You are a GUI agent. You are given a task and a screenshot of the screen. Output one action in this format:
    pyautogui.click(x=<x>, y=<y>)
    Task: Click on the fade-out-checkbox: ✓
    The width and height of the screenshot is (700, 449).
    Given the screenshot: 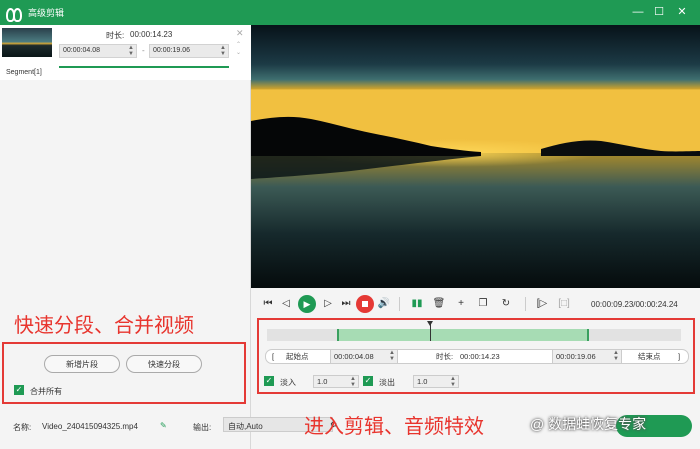 What is the action you would take?
    pyautogui.click(x=368, y=381)
    